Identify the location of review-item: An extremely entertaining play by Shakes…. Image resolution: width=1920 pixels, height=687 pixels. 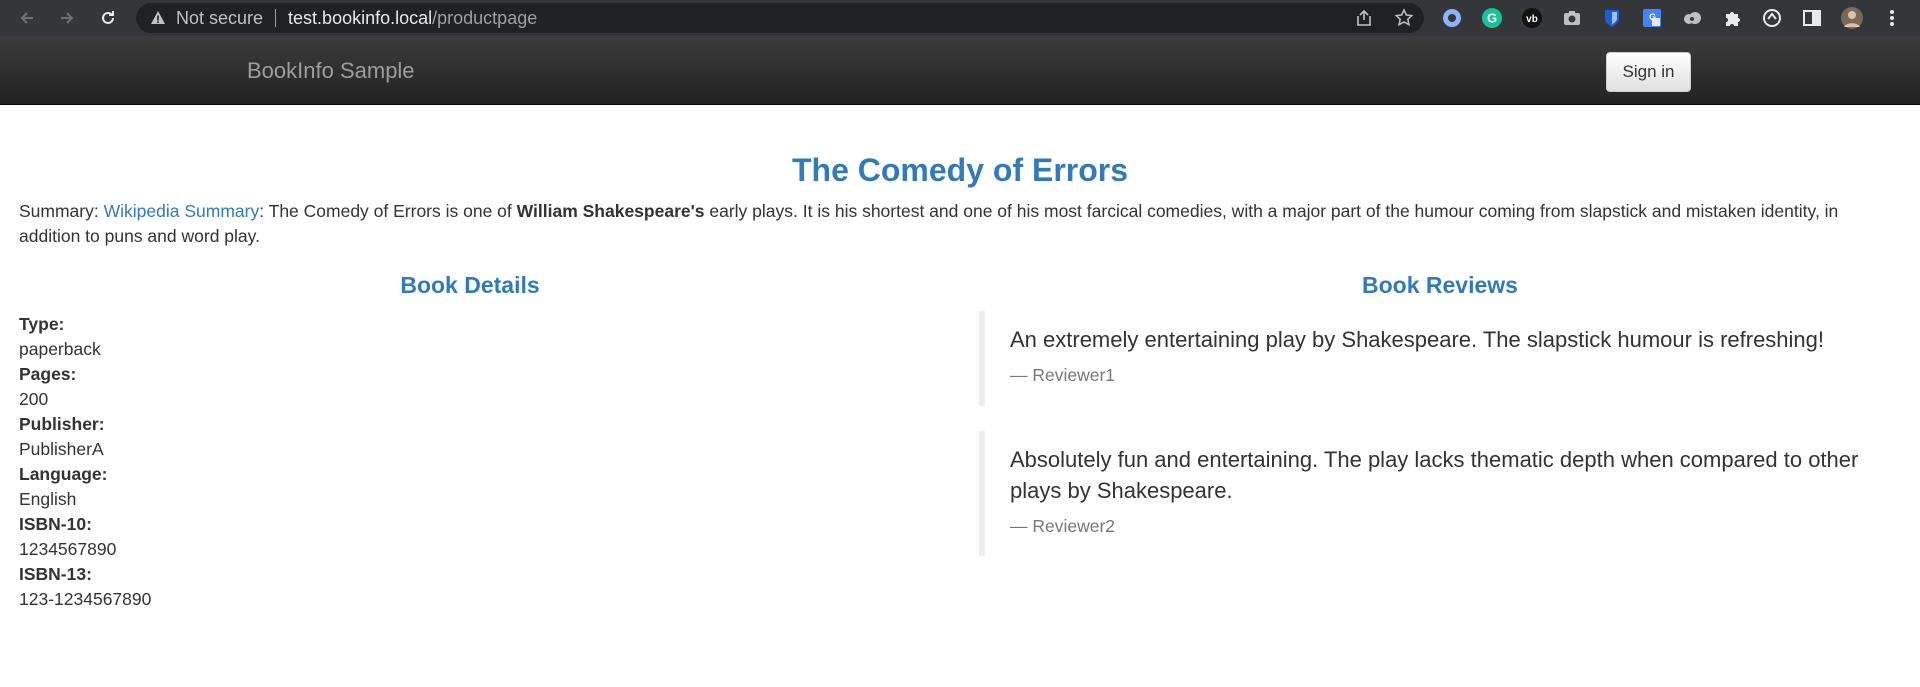
(1429, 358).